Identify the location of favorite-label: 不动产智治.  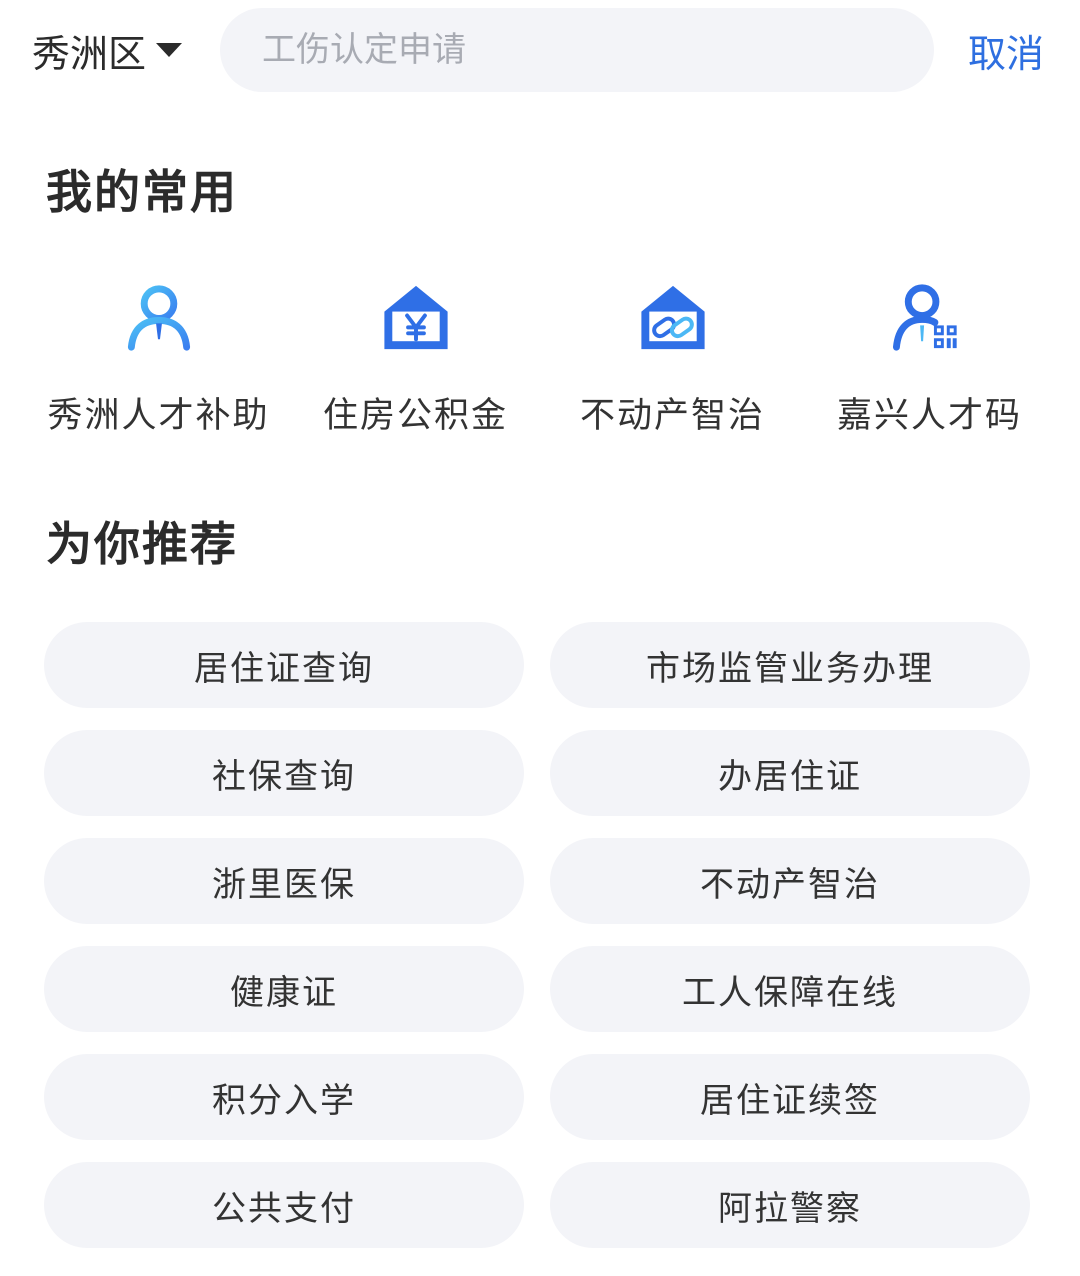
(672, 416).